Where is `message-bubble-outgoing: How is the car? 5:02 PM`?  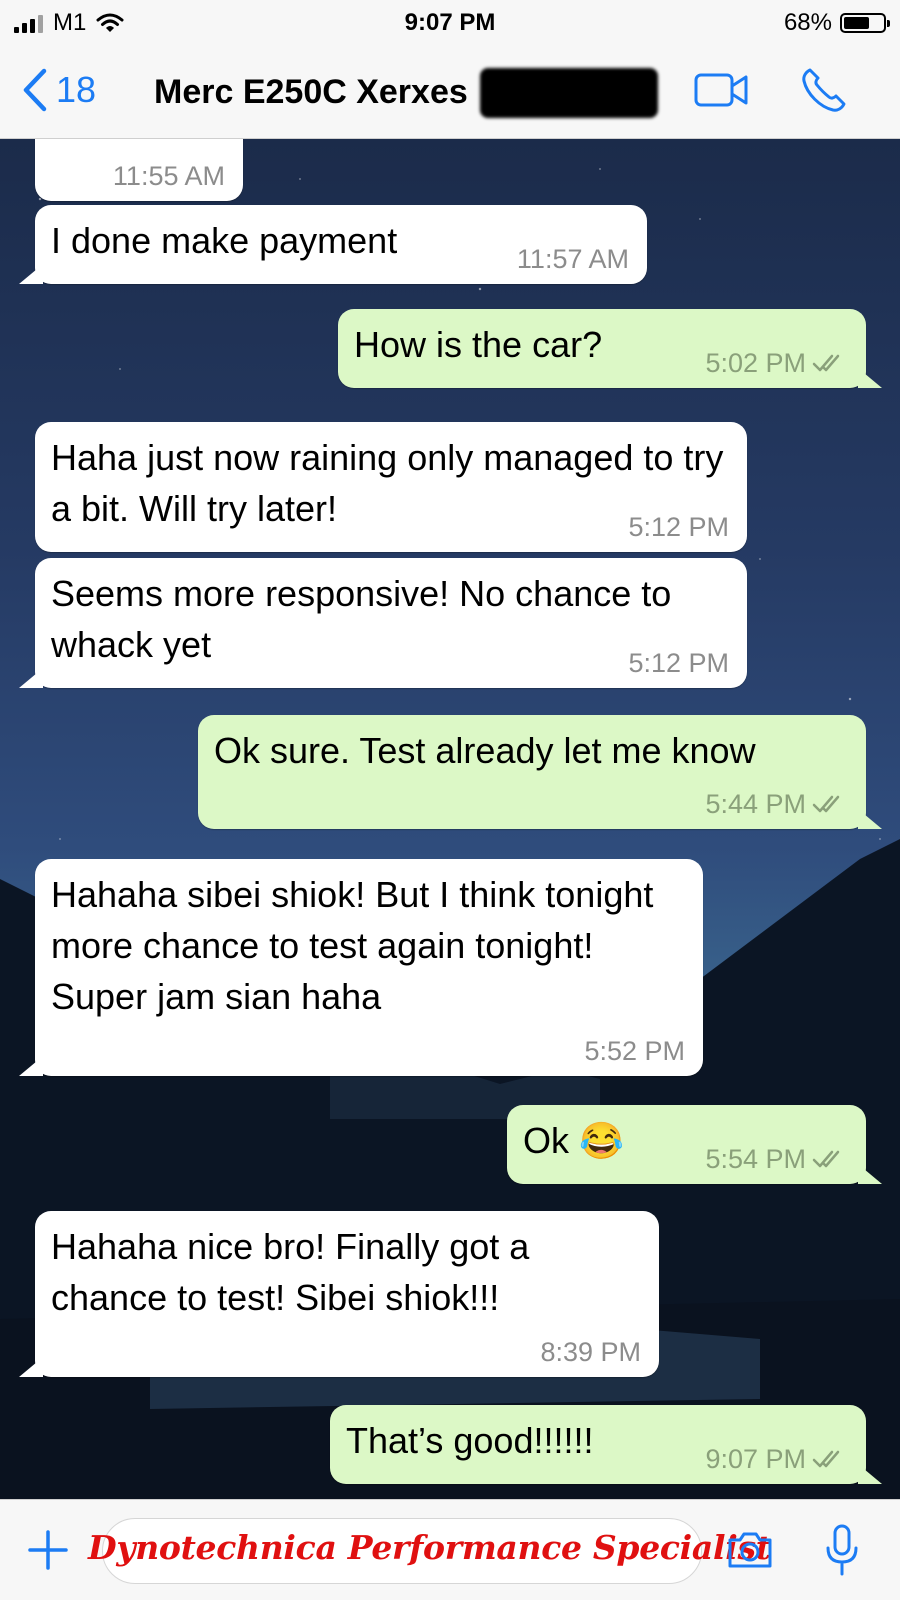
message-bubble-outgoing: How is the car? 5:02 PM is located at coordinates (610, 348).